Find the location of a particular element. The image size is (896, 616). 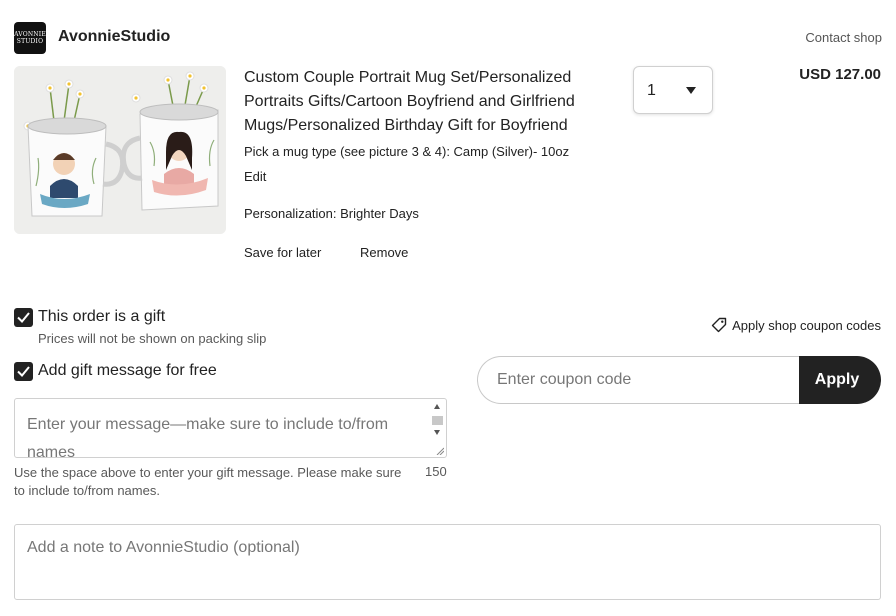

remove-button: Remove is located at coordinates (384, 252).